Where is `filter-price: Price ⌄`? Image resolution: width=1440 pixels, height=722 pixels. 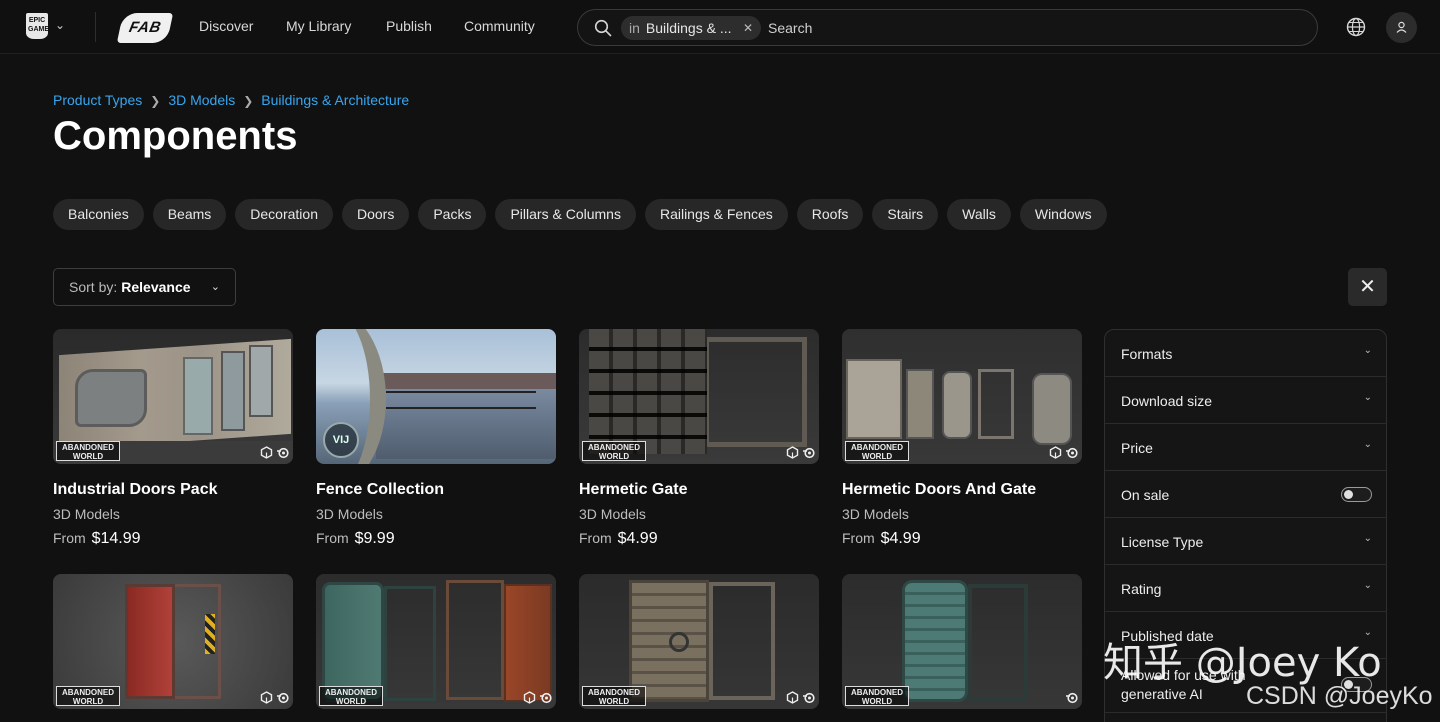
filter-price: Price ⌄ is located at coordinates (1245, 447).